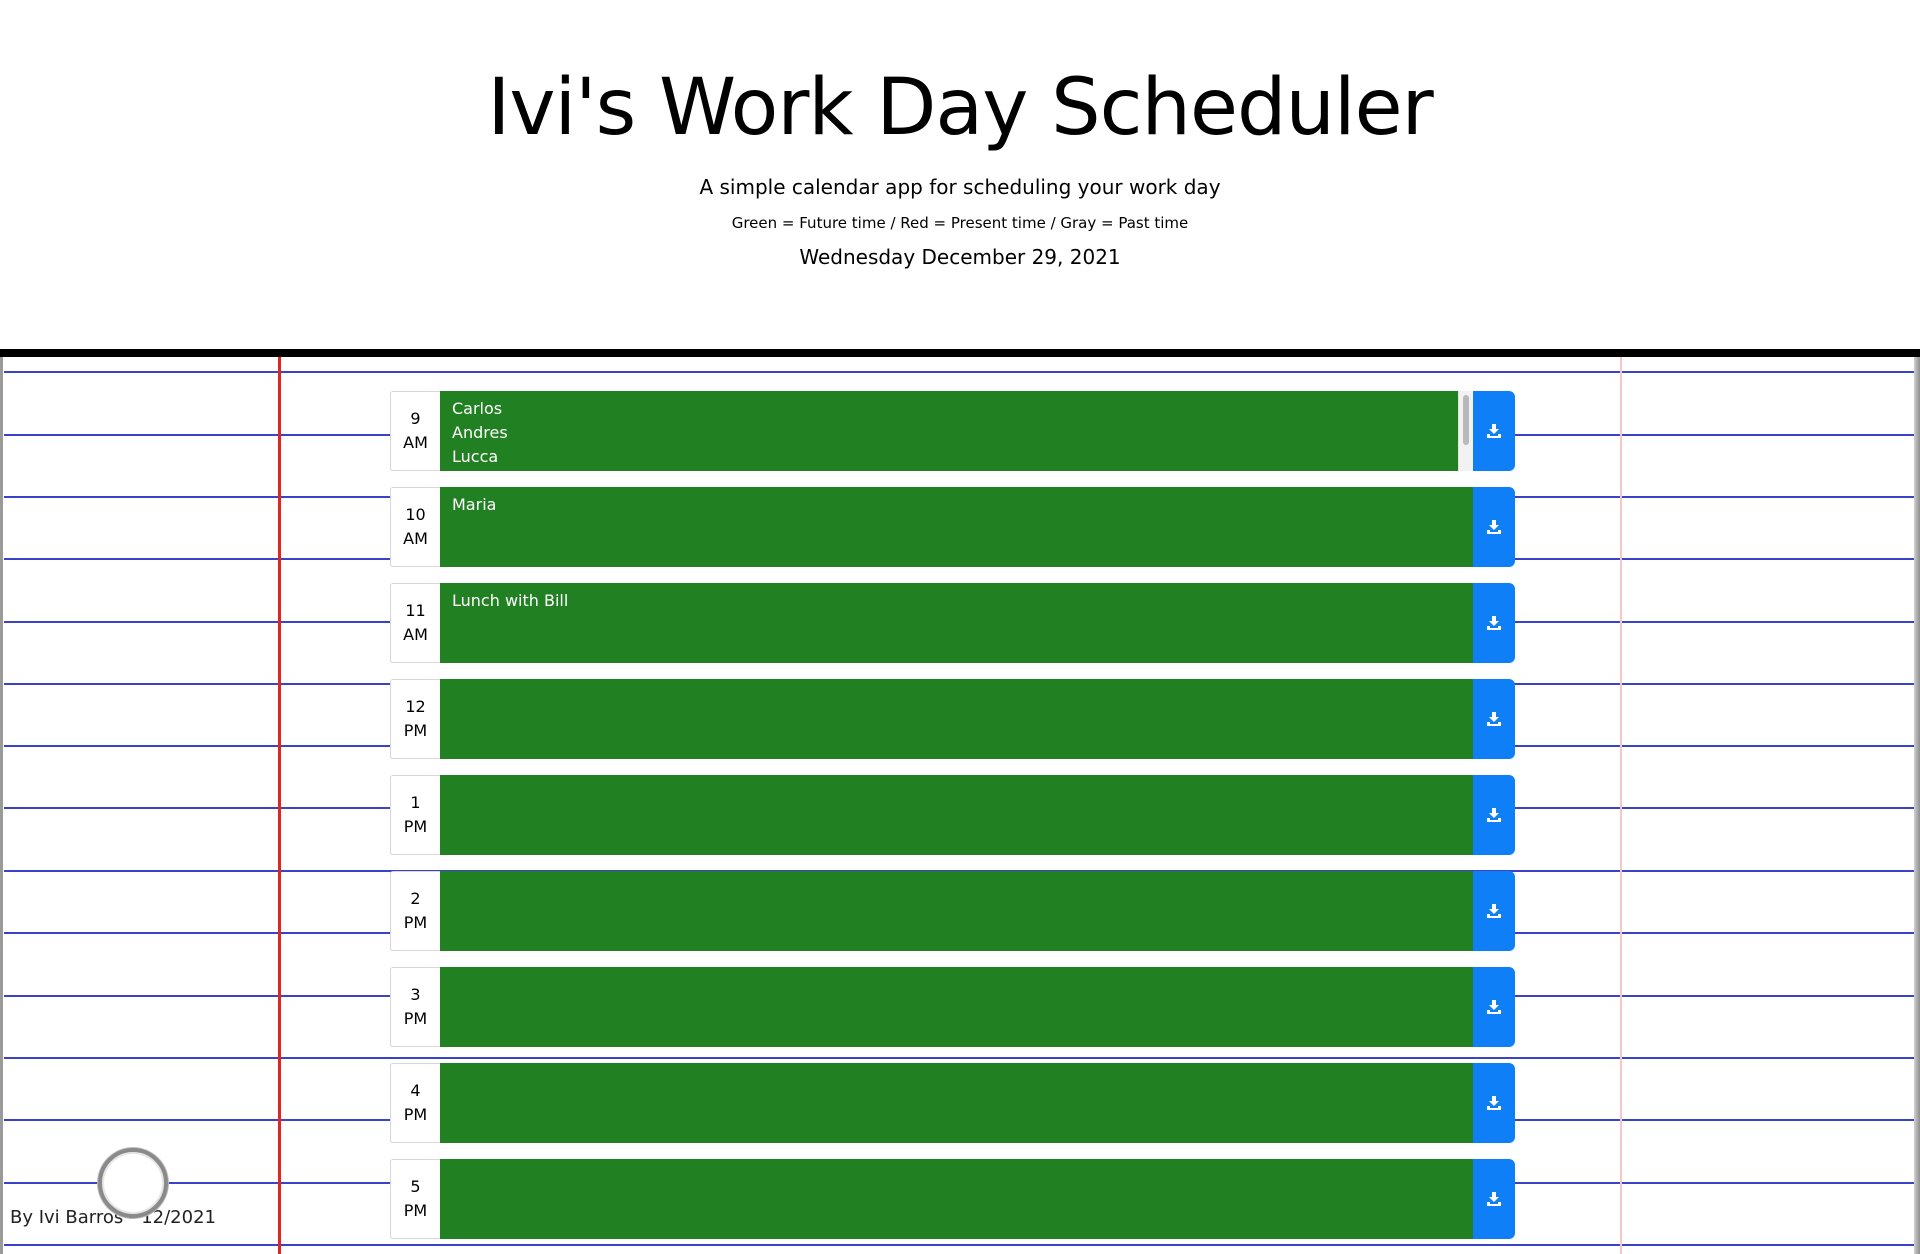 Image resolution: width=1920 pixels, height=1254 pixels. What do you see at coordinates (1621, 805) in the screenshot?
I see `margin-line-pink` at bounding box center [1621, 805].